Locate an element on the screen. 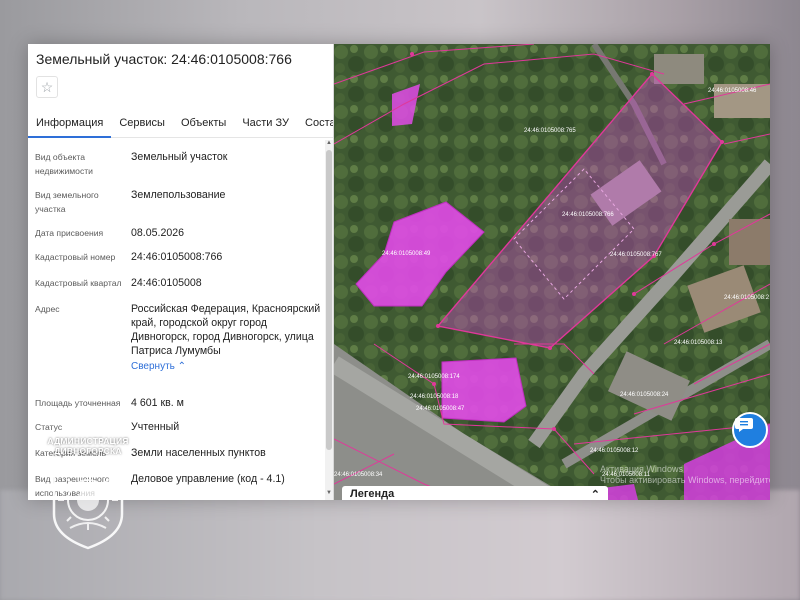 The height and width of the screenshot is (600, 800). label-765: 24:46:0105008:765 is located at coordinates (550, 131).